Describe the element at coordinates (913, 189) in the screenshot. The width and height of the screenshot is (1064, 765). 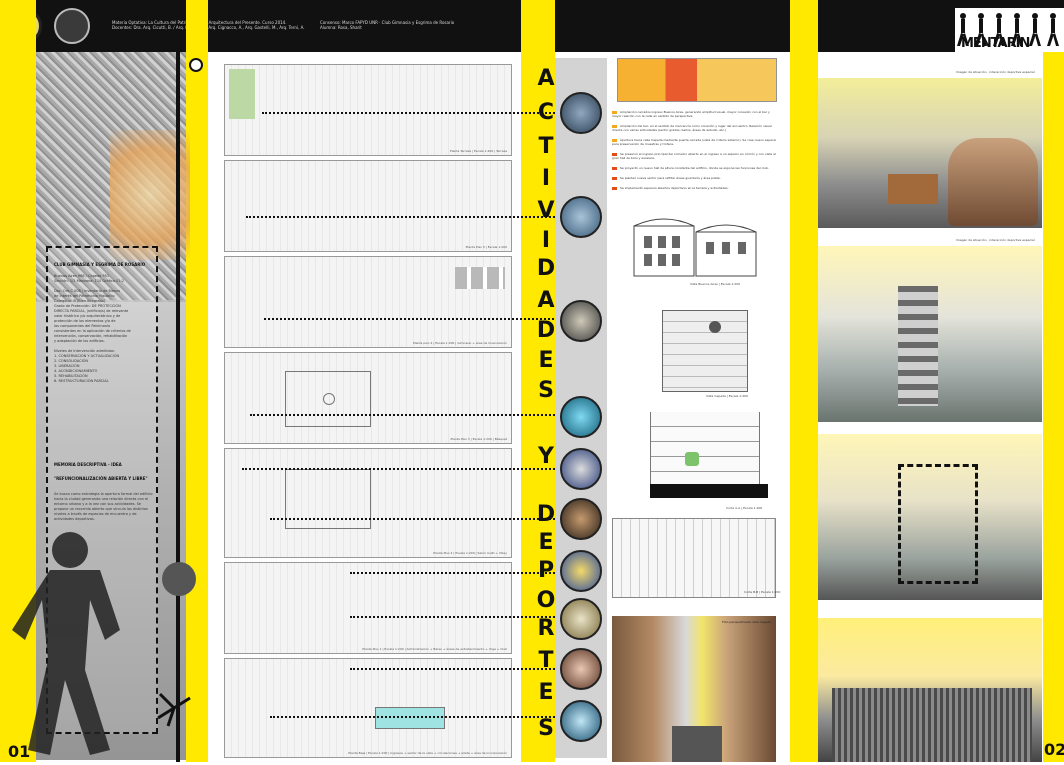
I see `table-figure` at that location.